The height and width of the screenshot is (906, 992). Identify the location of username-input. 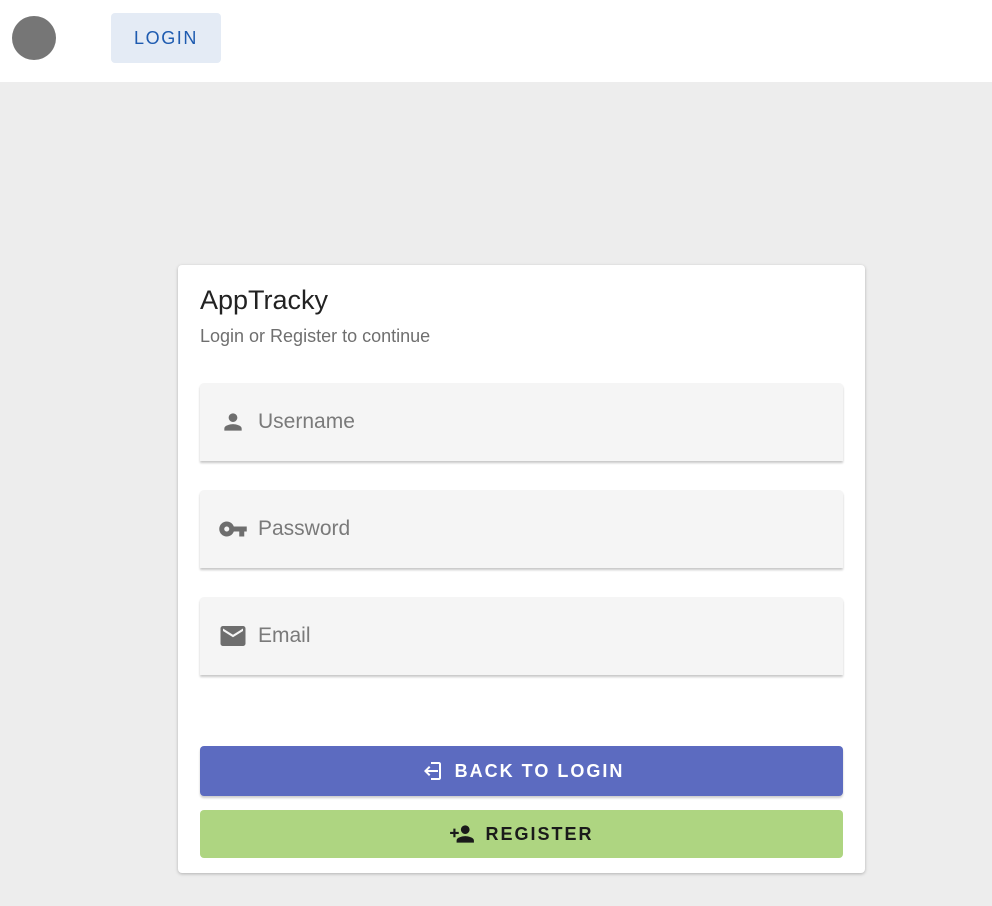
(538, 422).